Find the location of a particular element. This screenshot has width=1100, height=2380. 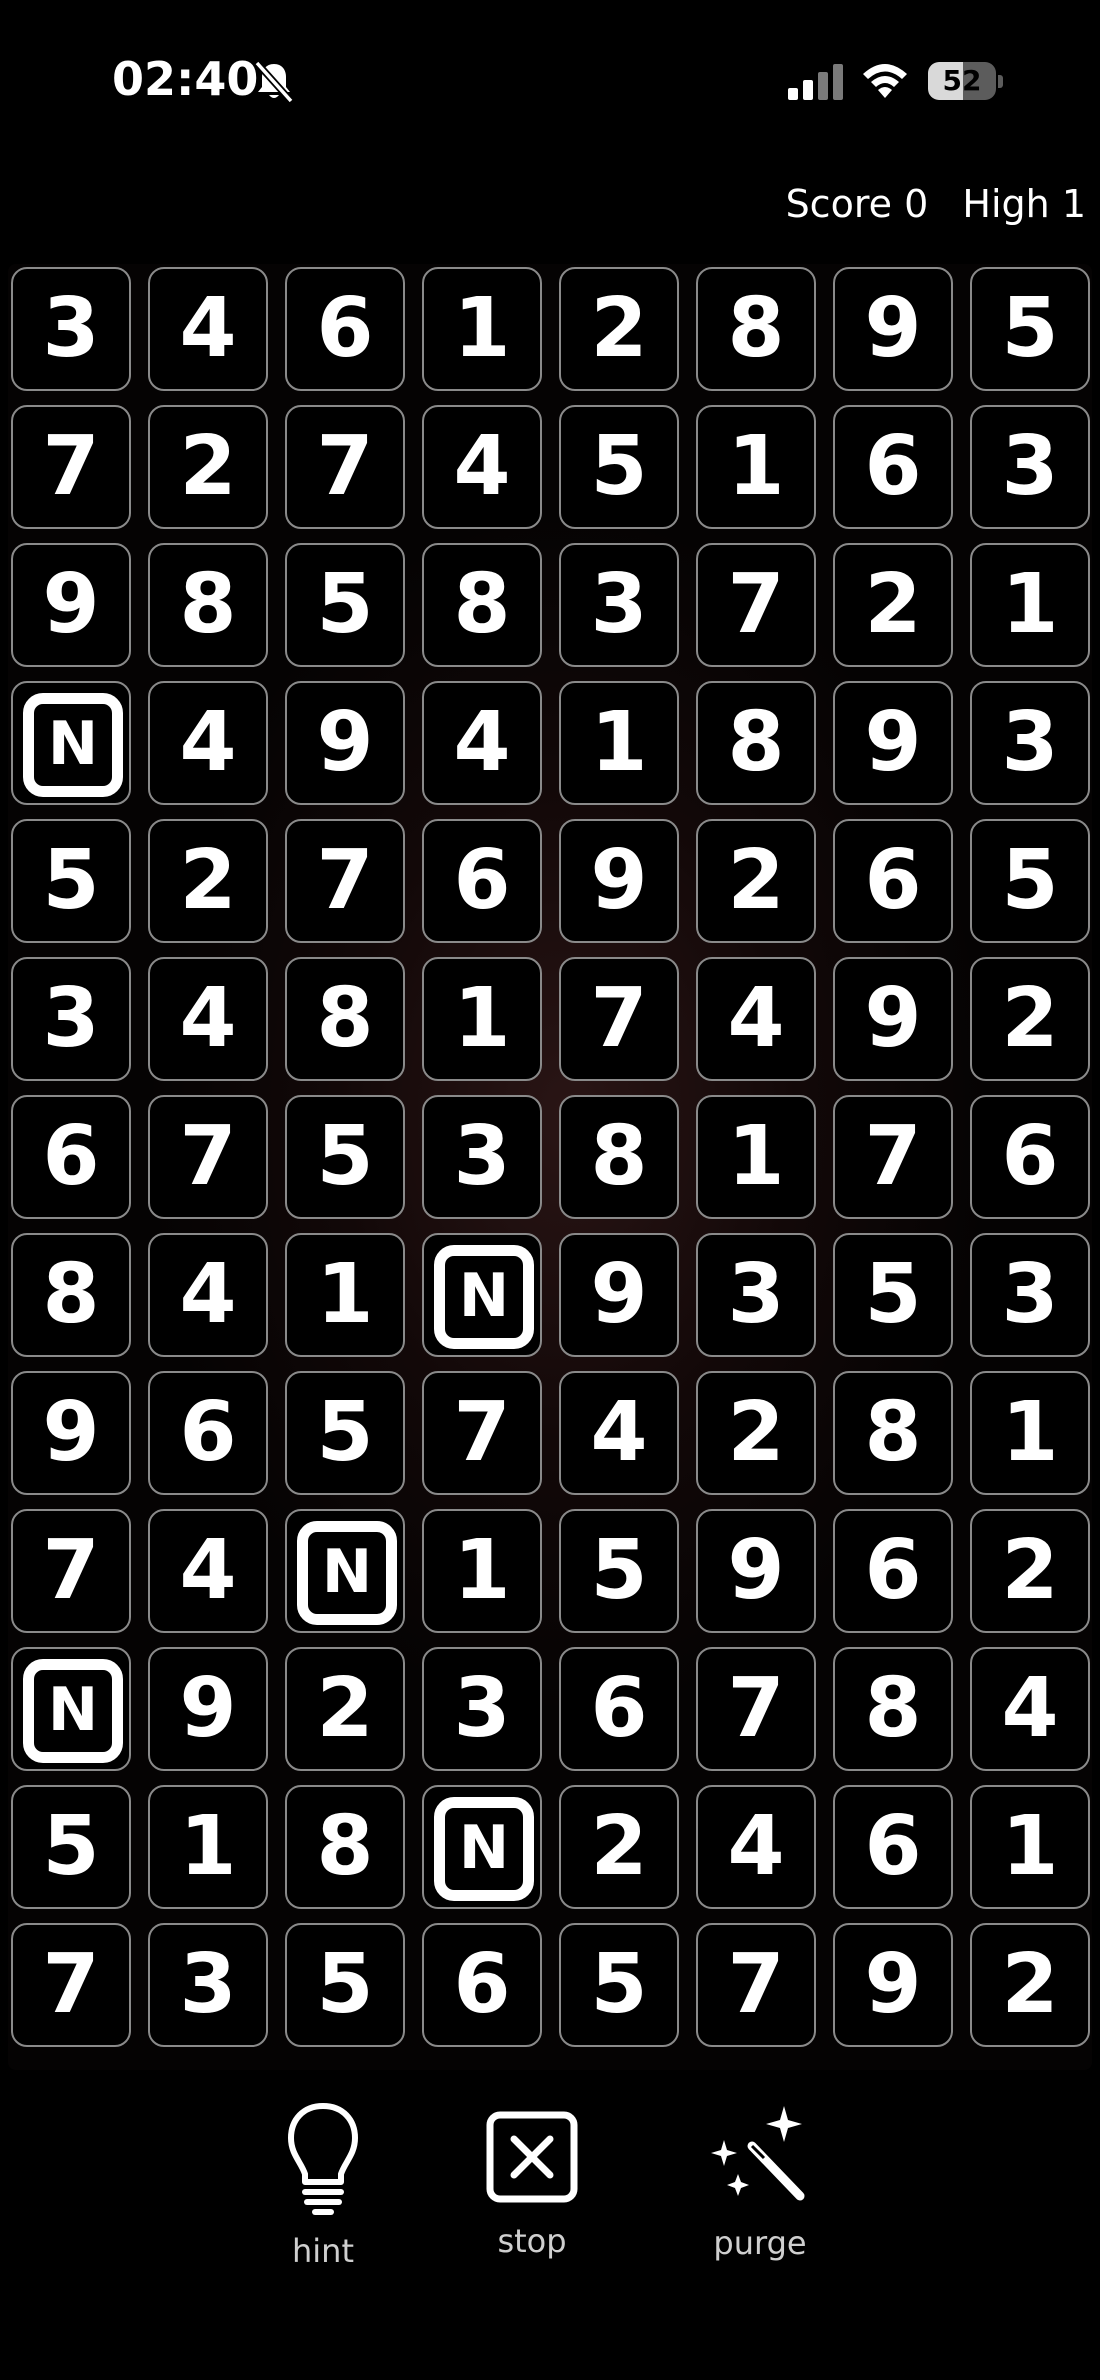

hint-button: hint is located at coordinates (323, 2205).